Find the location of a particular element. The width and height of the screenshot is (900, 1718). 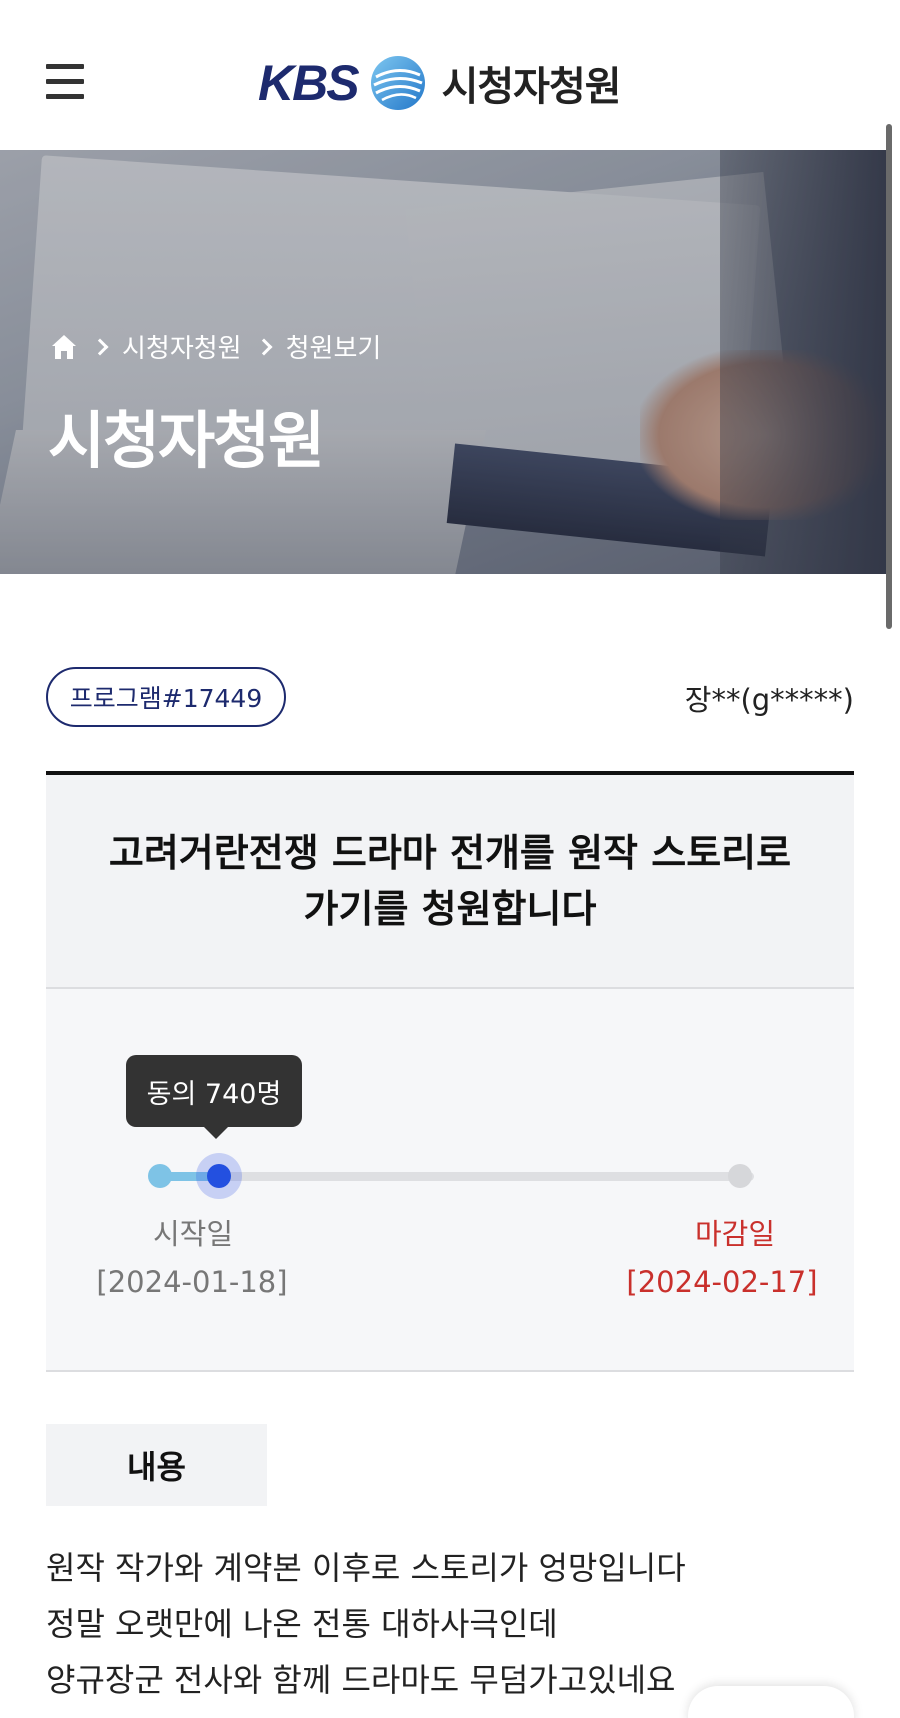

progress-track is located at coordinates (457, 1176).